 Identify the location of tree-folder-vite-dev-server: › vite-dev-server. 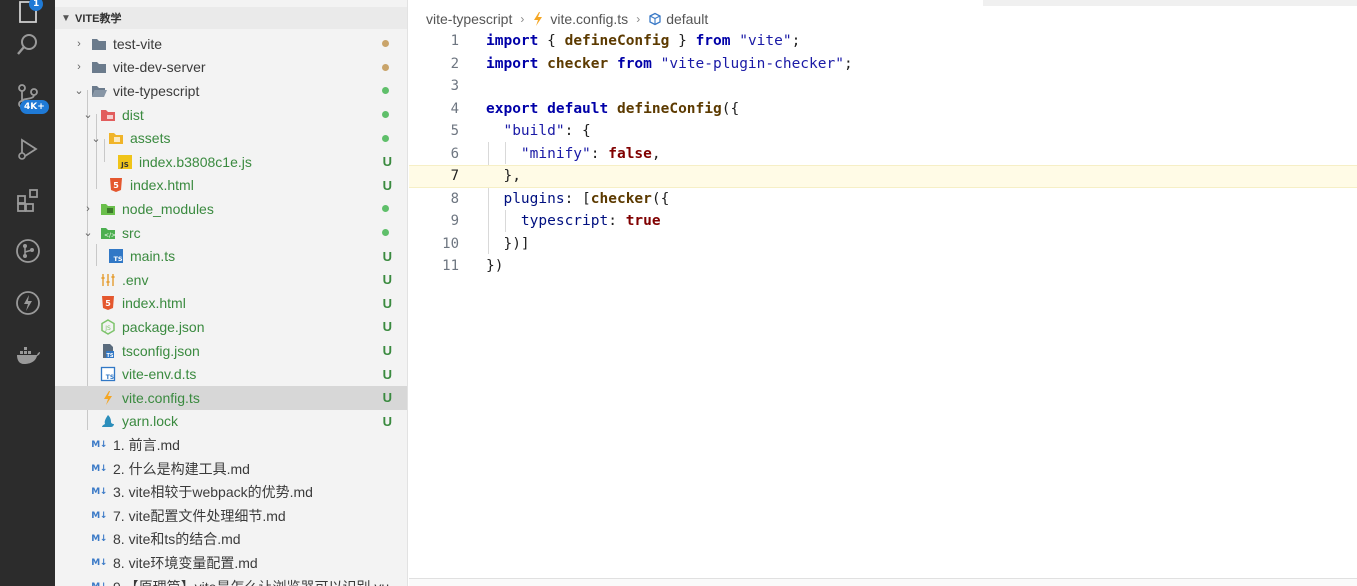
(231, 68).